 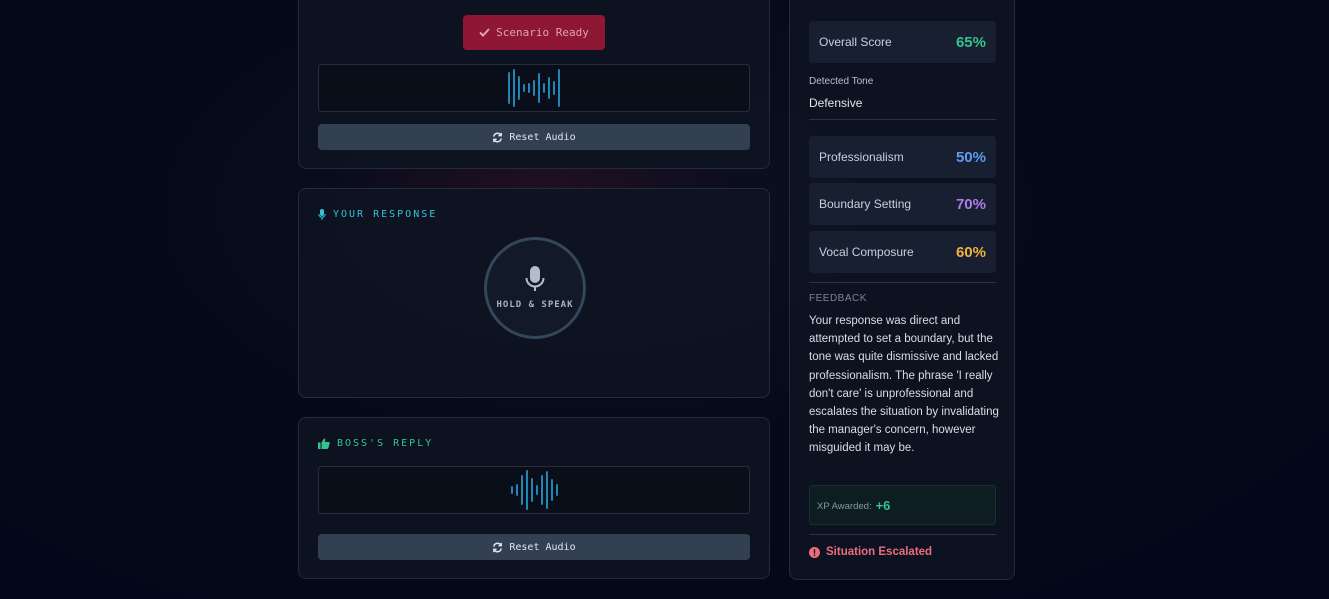 What do you see at coordinates (883, 505) in the screenshot?
I see `xp-awarded-value: +6` at bounding box center [883, 505].